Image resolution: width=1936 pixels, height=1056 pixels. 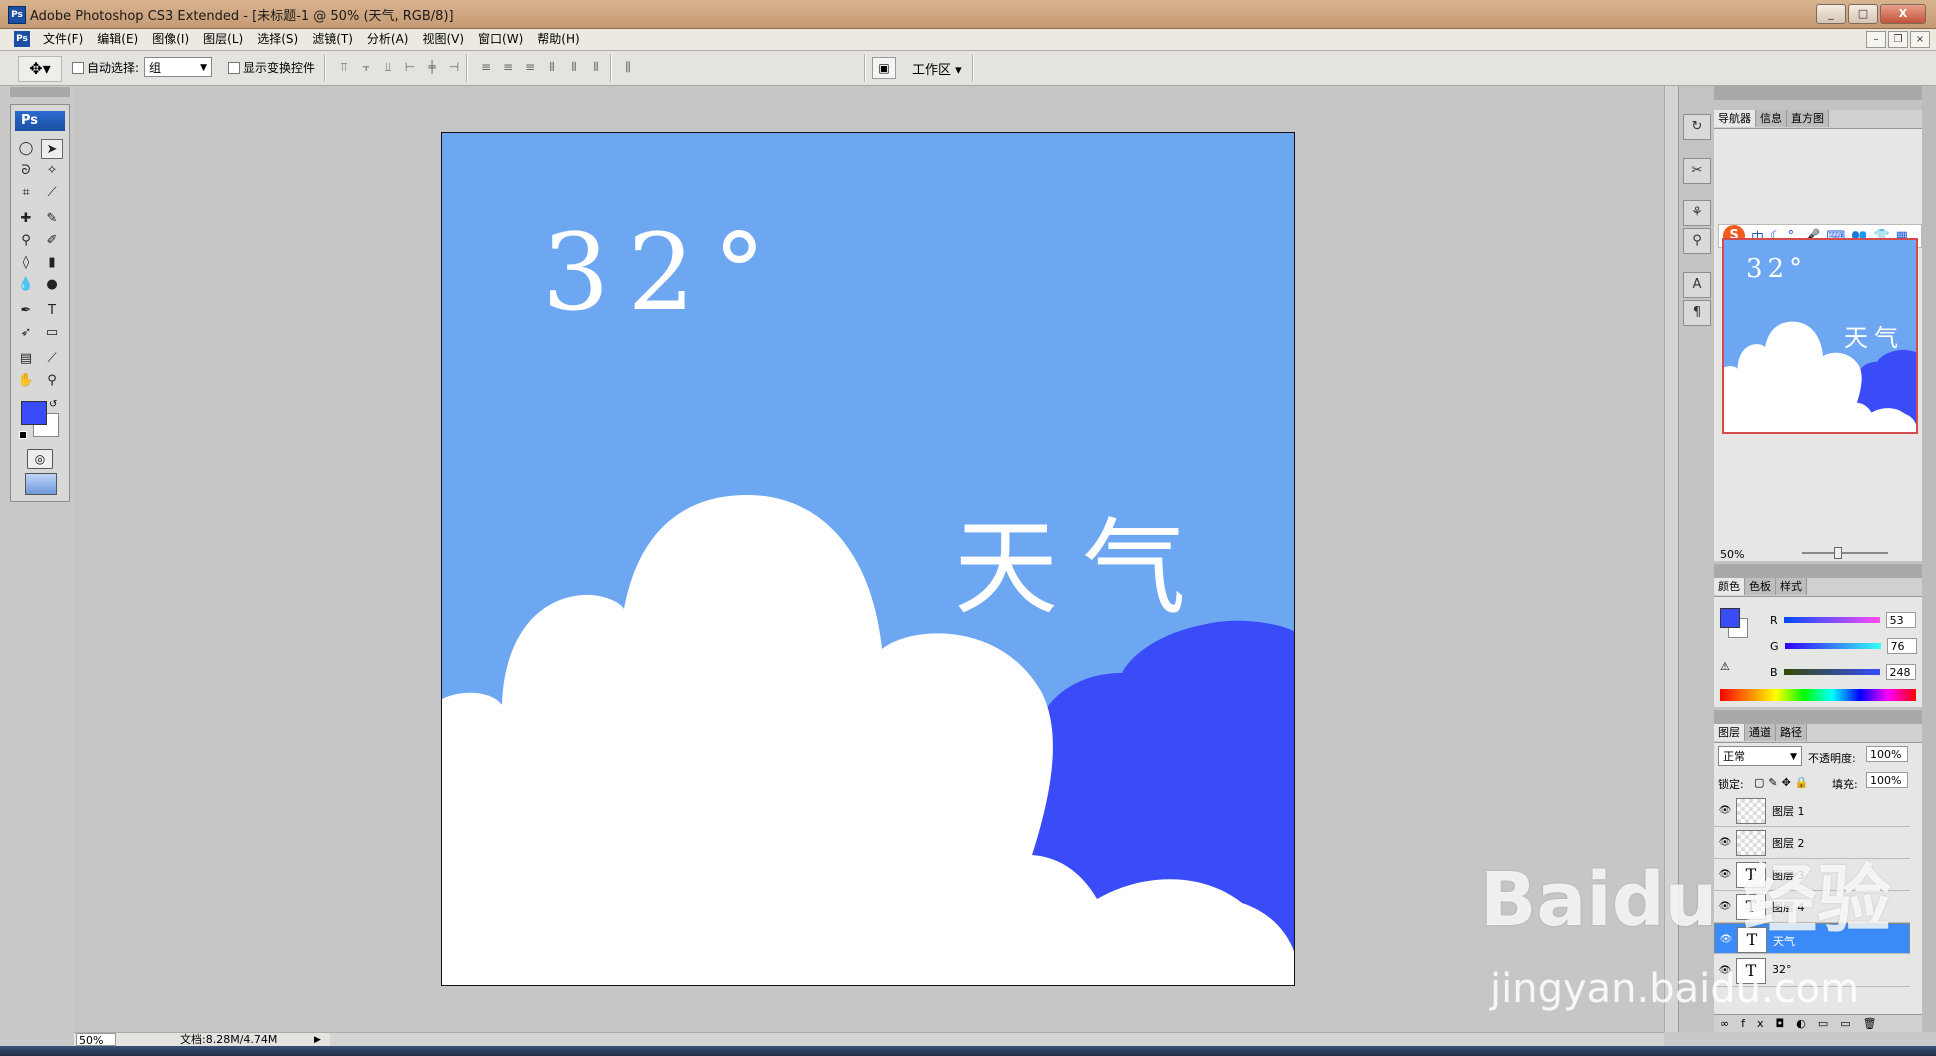 What do you see at coordinates (26, 219) in the screenshot?
I see `healing-brush-icon: ✚` at bounding box center [26, 219].